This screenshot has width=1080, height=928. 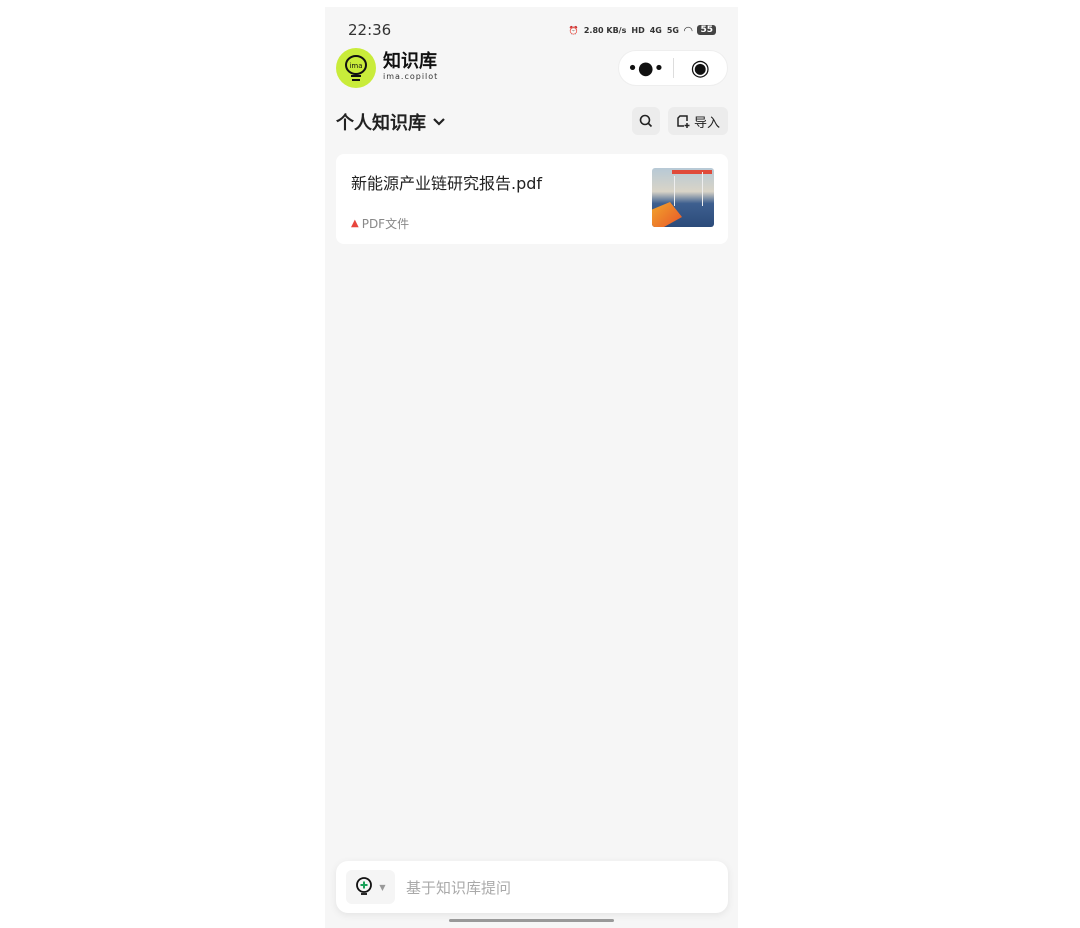 What do you see at coordinates (532, 199) in the screenshot?
I see `file-list-item: 新能源产业链研究报告.pdf ▲ PDF文件` at bounding box center [532, 199].